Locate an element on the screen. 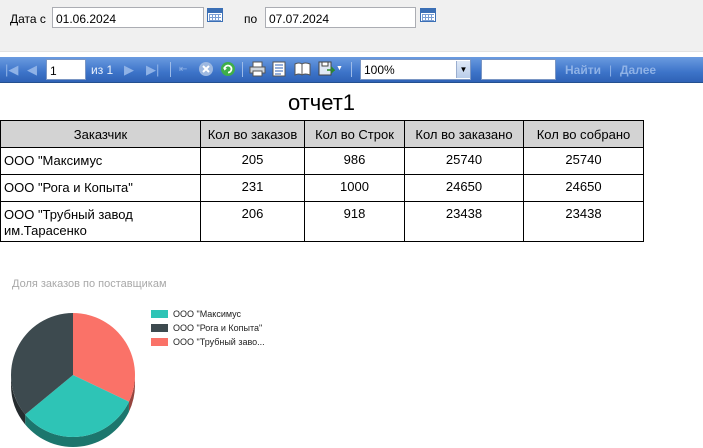  report-title: отчет1 is located at coordinates (321, 102).